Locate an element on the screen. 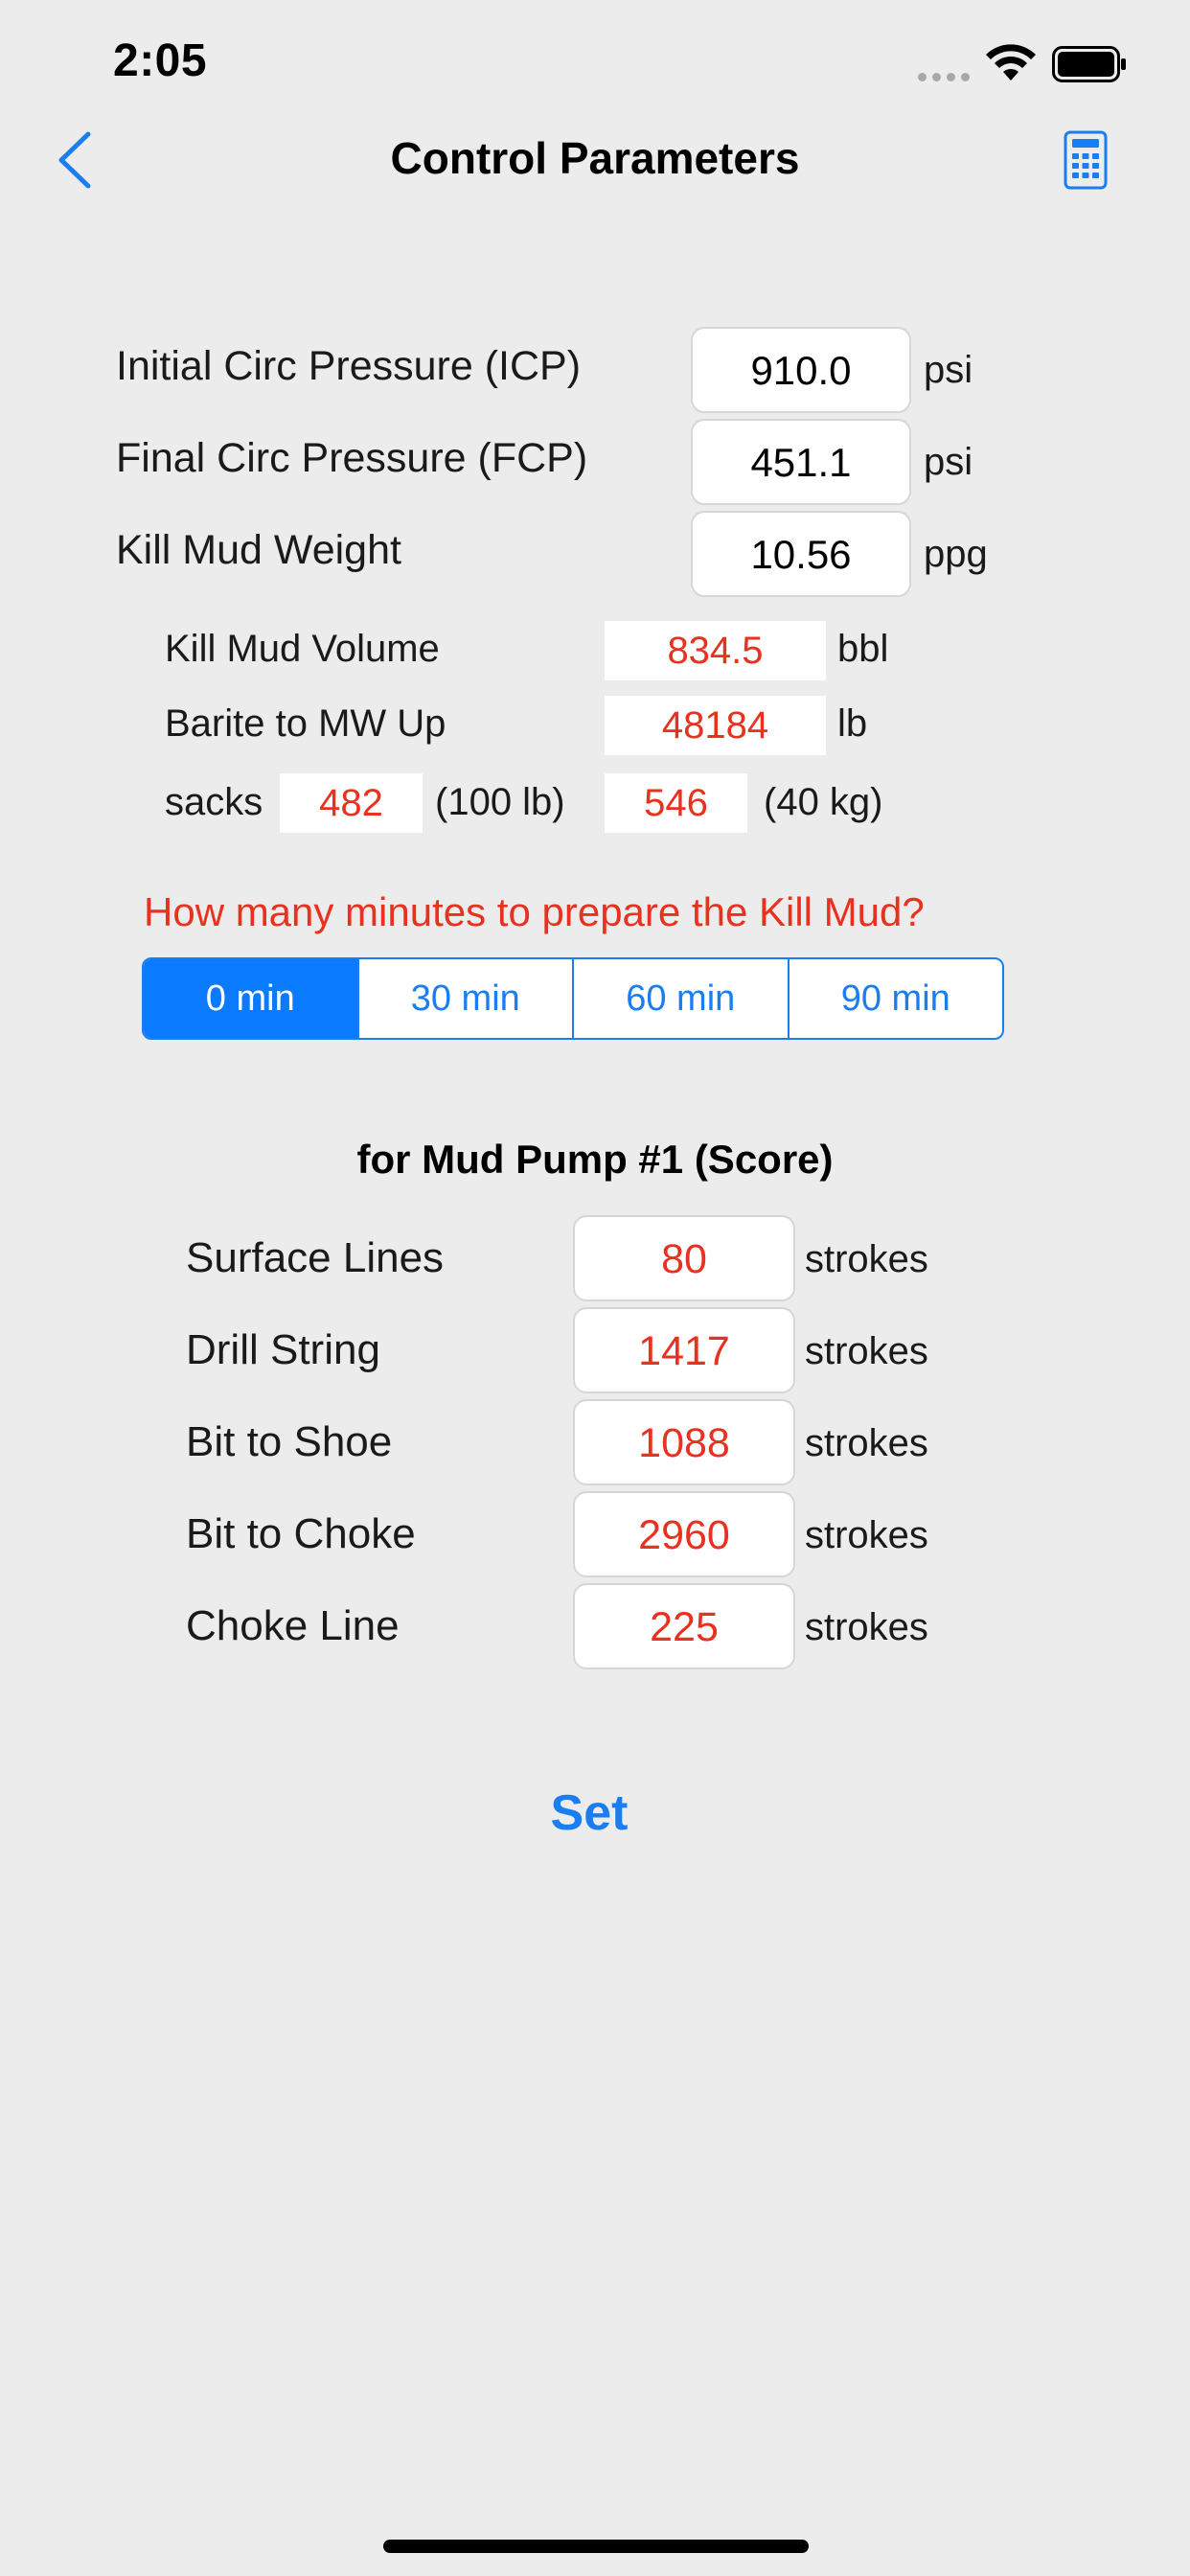 The width and height of the screenshot is (1190, 2576). barite-value: 48184 is located at coordinates (716, 725).